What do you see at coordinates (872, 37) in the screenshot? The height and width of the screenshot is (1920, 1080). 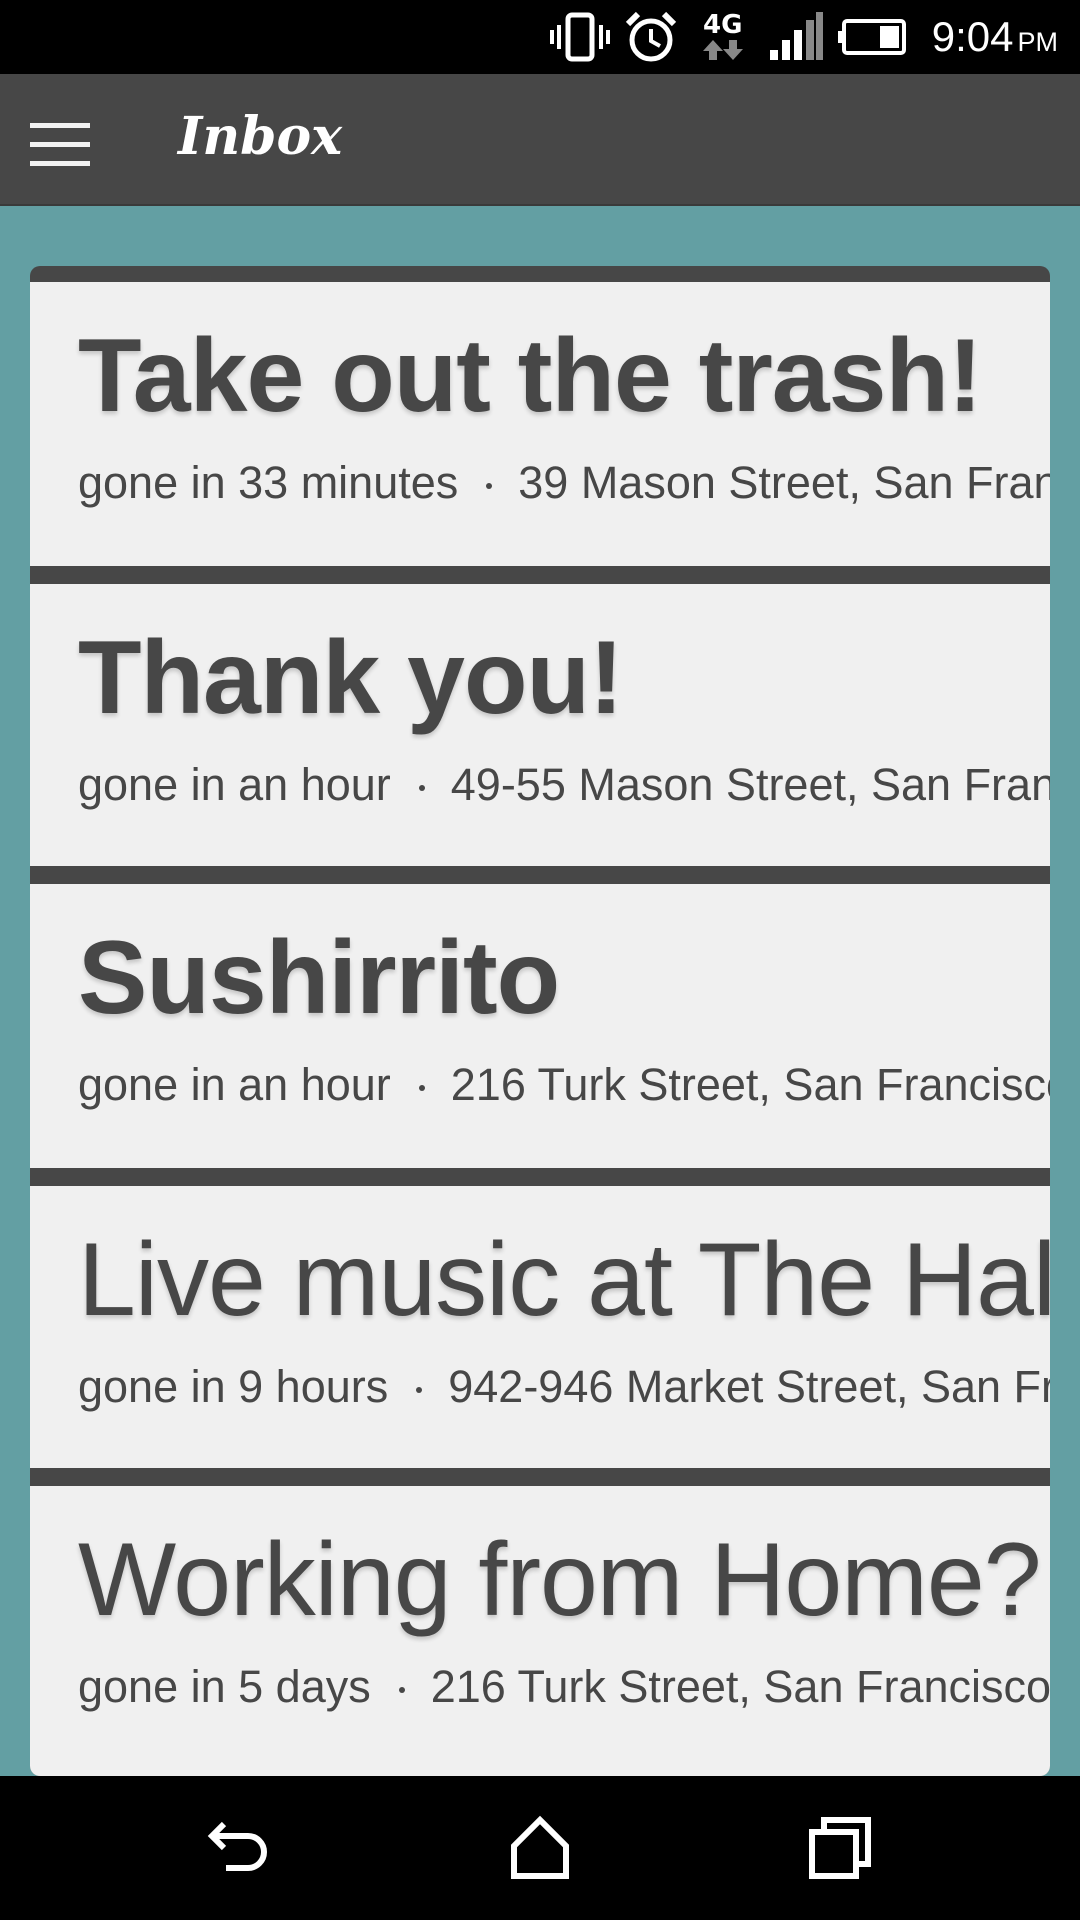 I see `battery-icon` at bounding box center [872, 37].